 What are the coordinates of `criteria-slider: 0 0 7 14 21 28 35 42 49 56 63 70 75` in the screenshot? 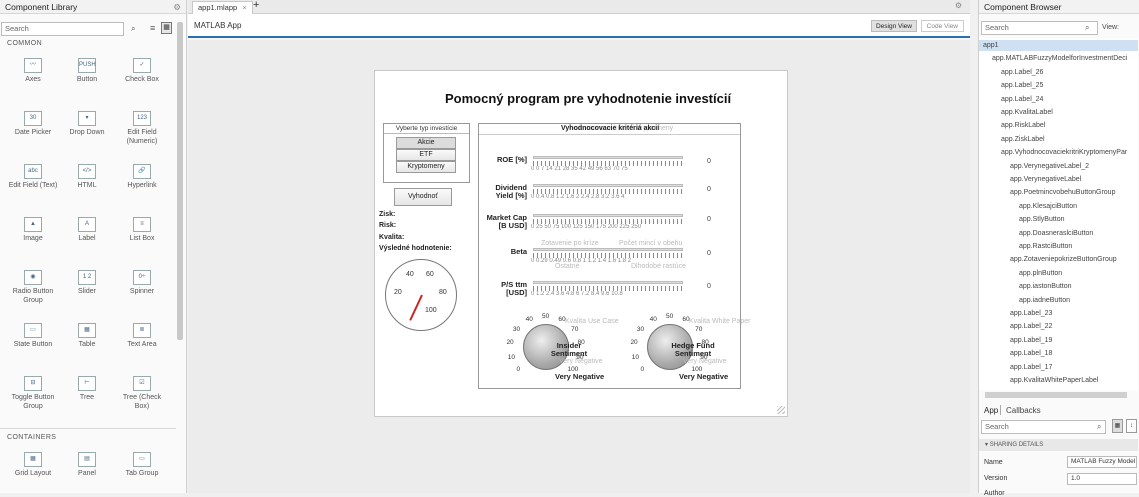 It's located at (607, 163).